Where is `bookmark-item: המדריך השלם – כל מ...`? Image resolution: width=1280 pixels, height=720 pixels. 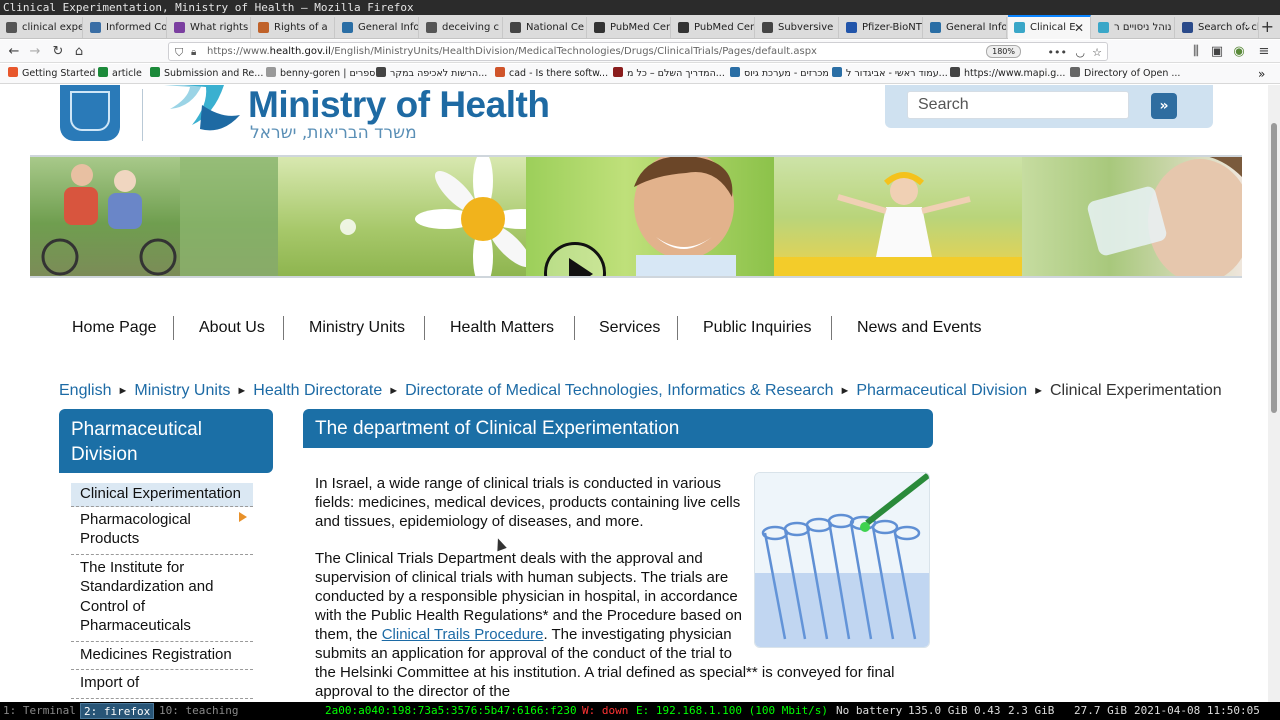
bookmark-item: המדריך השלם – כל מ... is located at coordinates (669, 74).